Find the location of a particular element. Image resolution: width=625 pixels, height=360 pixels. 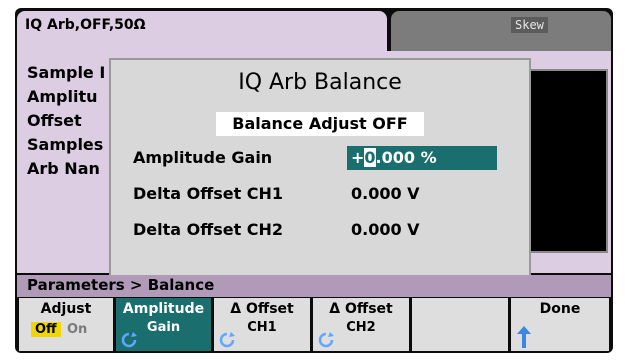

blank-softkey is located at coordinates (460, 324).